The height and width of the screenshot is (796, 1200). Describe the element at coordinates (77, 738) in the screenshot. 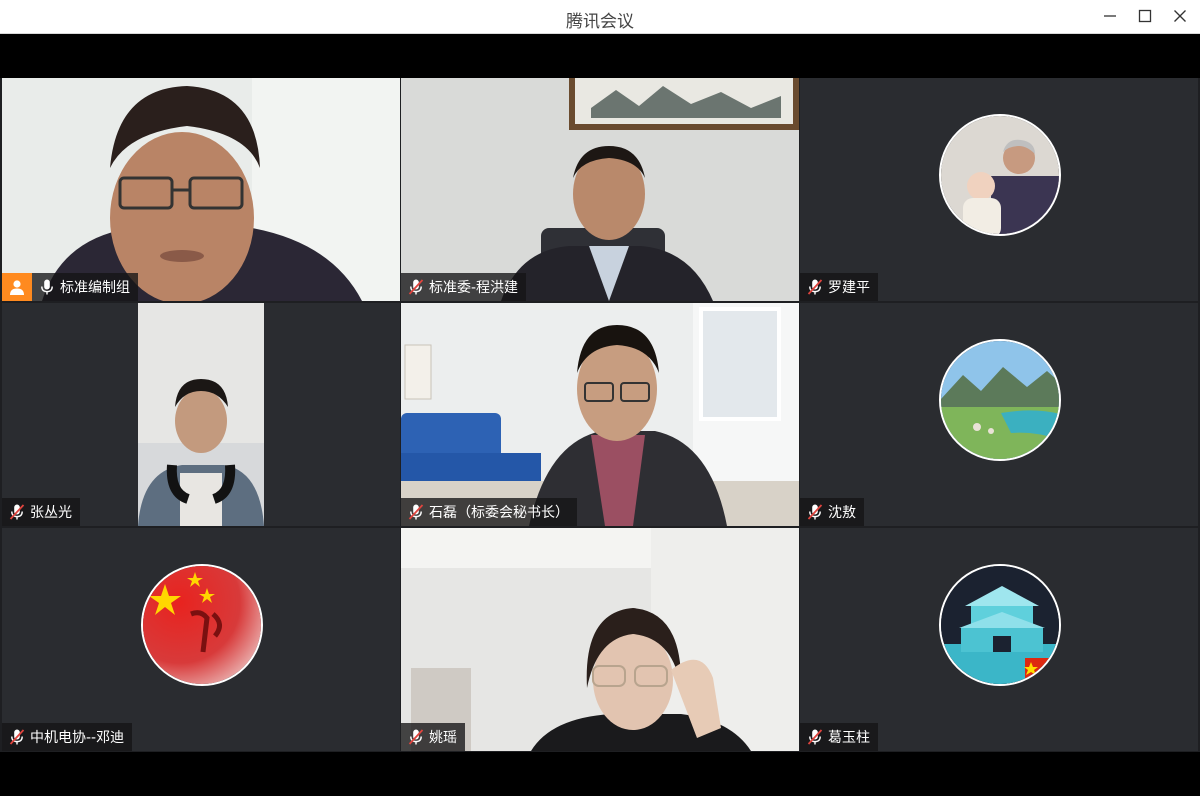

I see `participant-name: 中机电协--邓迪` at that location.